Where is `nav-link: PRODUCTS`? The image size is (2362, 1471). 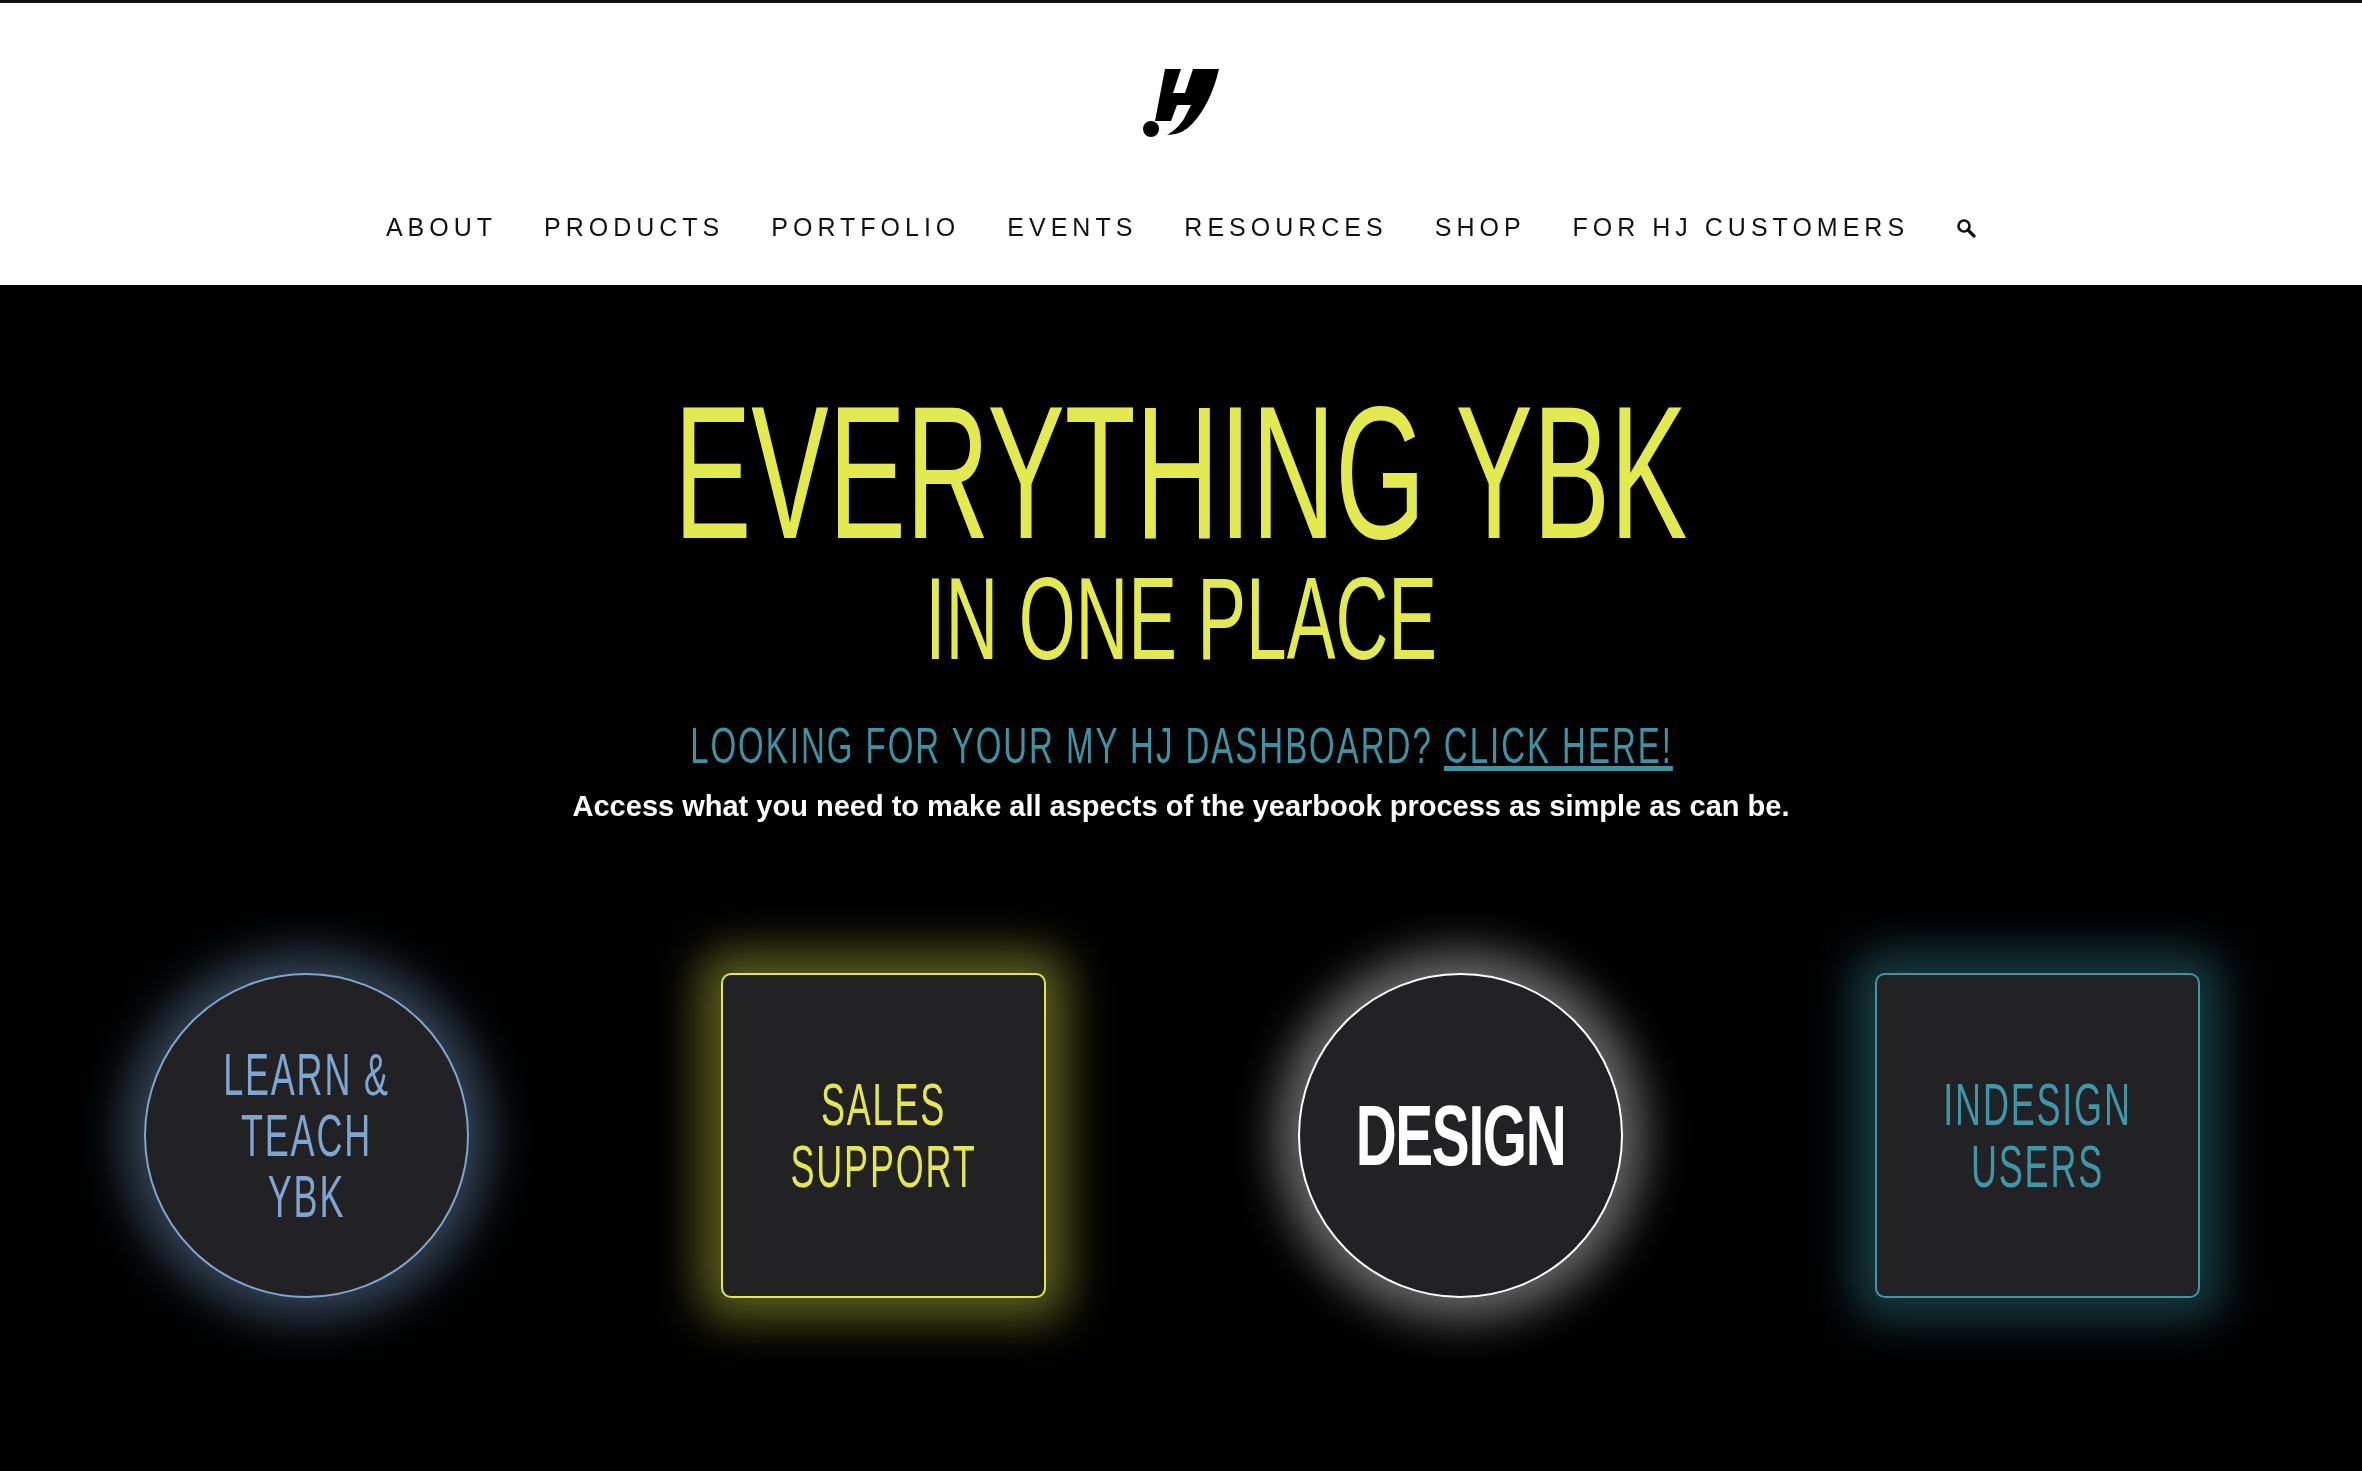 nav-link: PRODUCTS is located at coordinates (634, 227).